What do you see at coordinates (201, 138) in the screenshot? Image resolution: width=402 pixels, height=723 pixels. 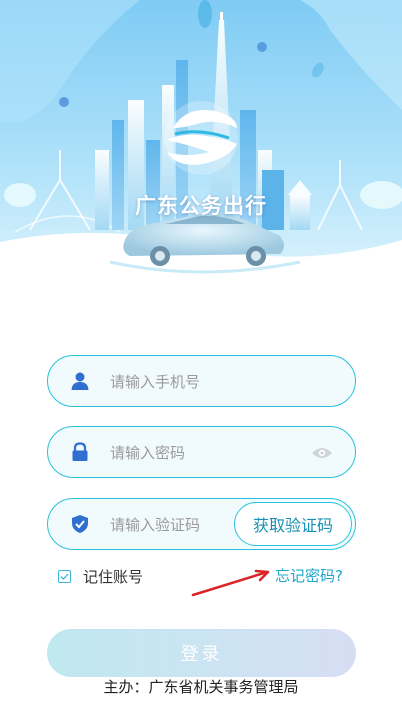 I see `app-logo` at bounding box center [201, 138].